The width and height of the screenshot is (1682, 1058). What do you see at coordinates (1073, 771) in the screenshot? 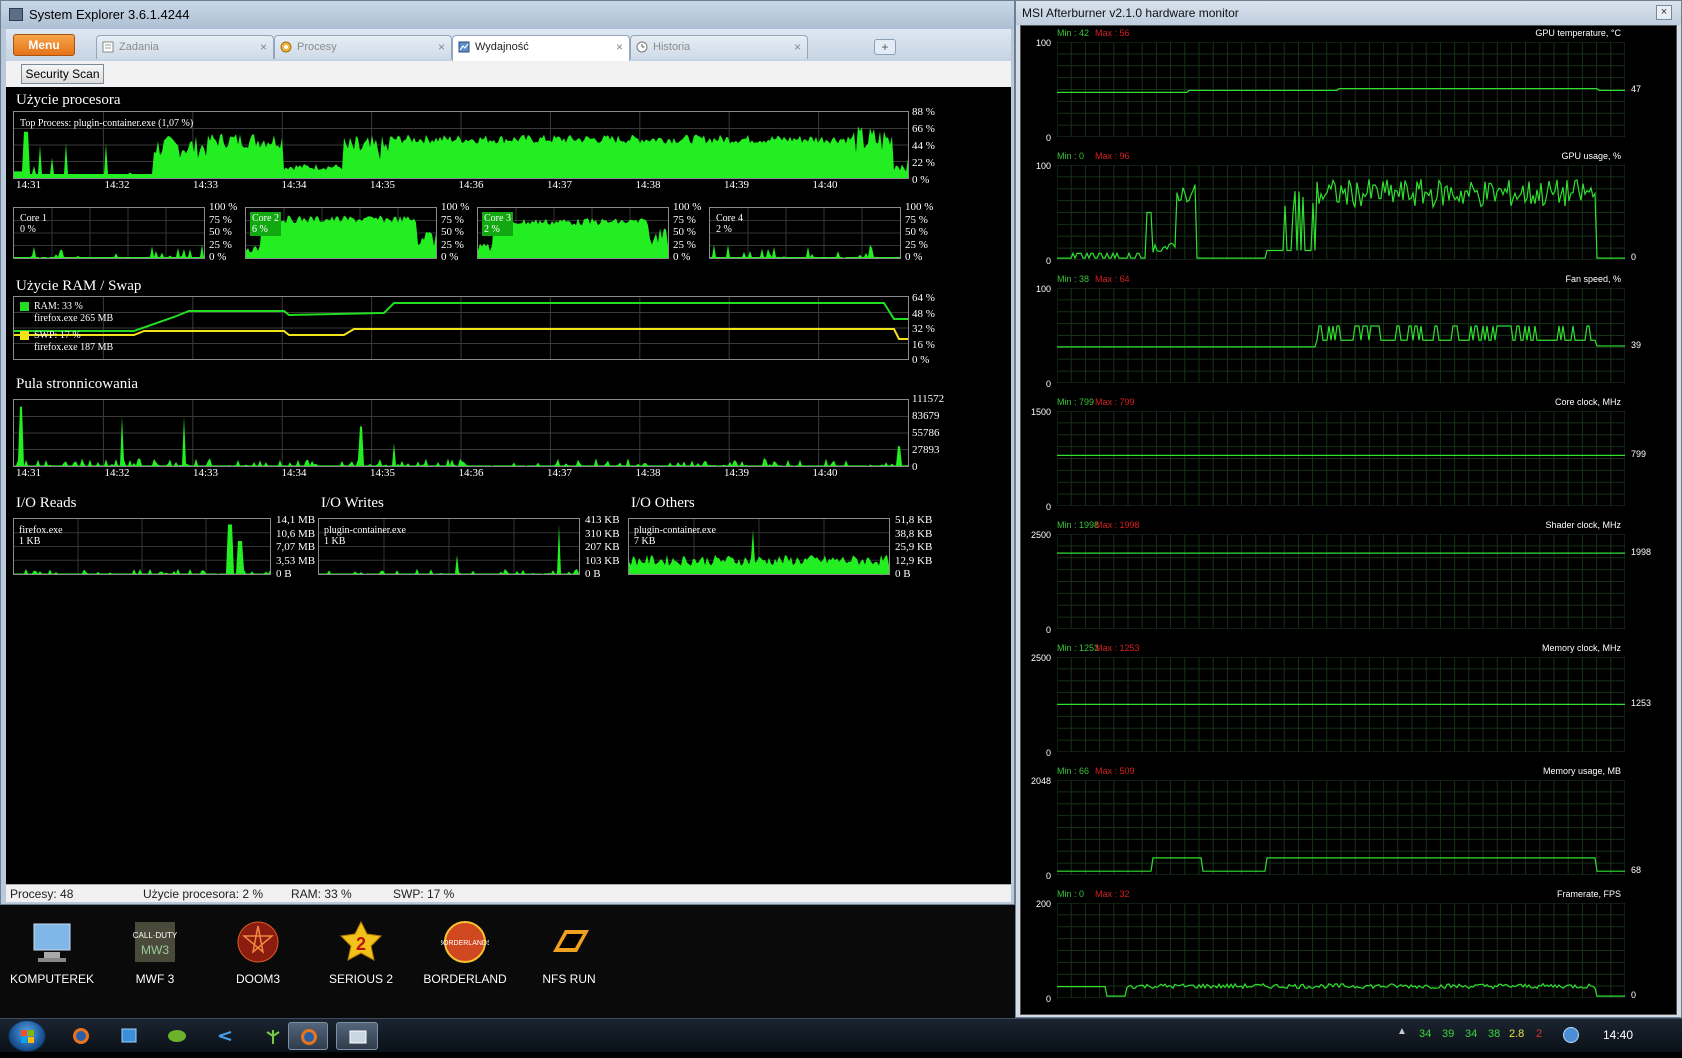
I see `msi-min-label: Min : 66` at bounding box center [1073, 771].